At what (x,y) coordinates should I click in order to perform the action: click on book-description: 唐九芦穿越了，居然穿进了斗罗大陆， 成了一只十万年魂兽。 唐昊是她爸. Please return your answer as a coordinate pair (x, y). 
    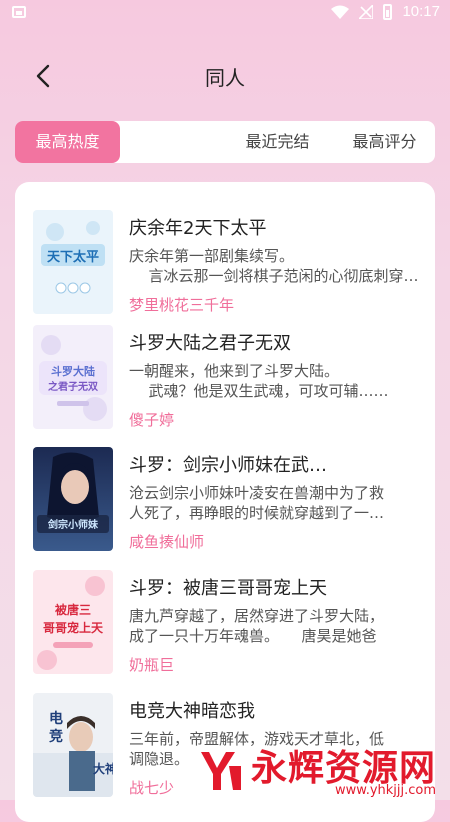
    Looking at the image, I should click on (274, 626).